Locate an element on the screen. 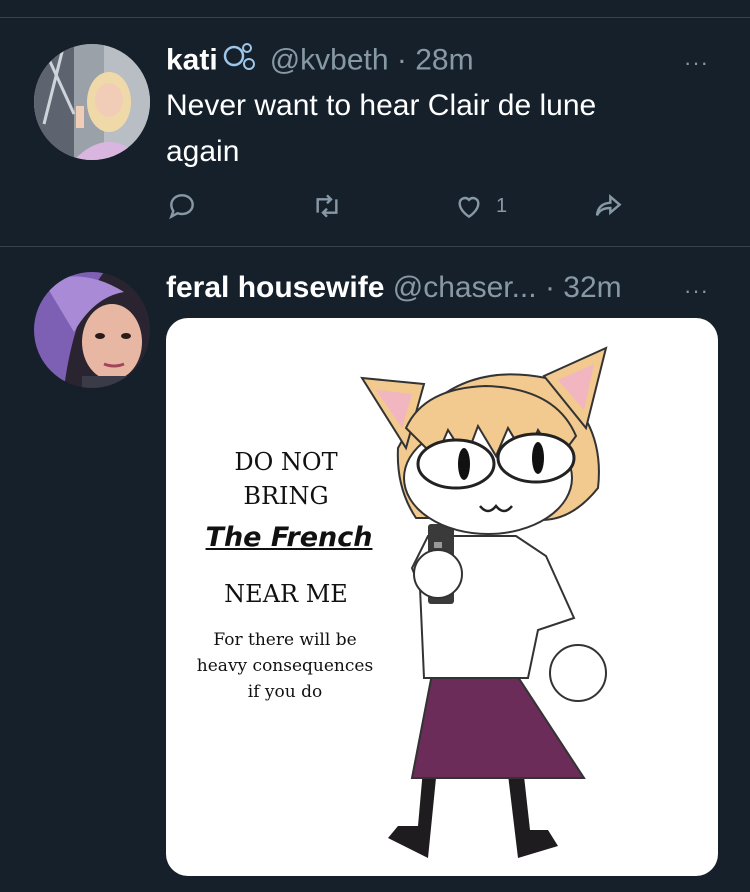 The width and height of the screenshot is (750, 892). timestamp: 28m is located at coordinates (444, 59).